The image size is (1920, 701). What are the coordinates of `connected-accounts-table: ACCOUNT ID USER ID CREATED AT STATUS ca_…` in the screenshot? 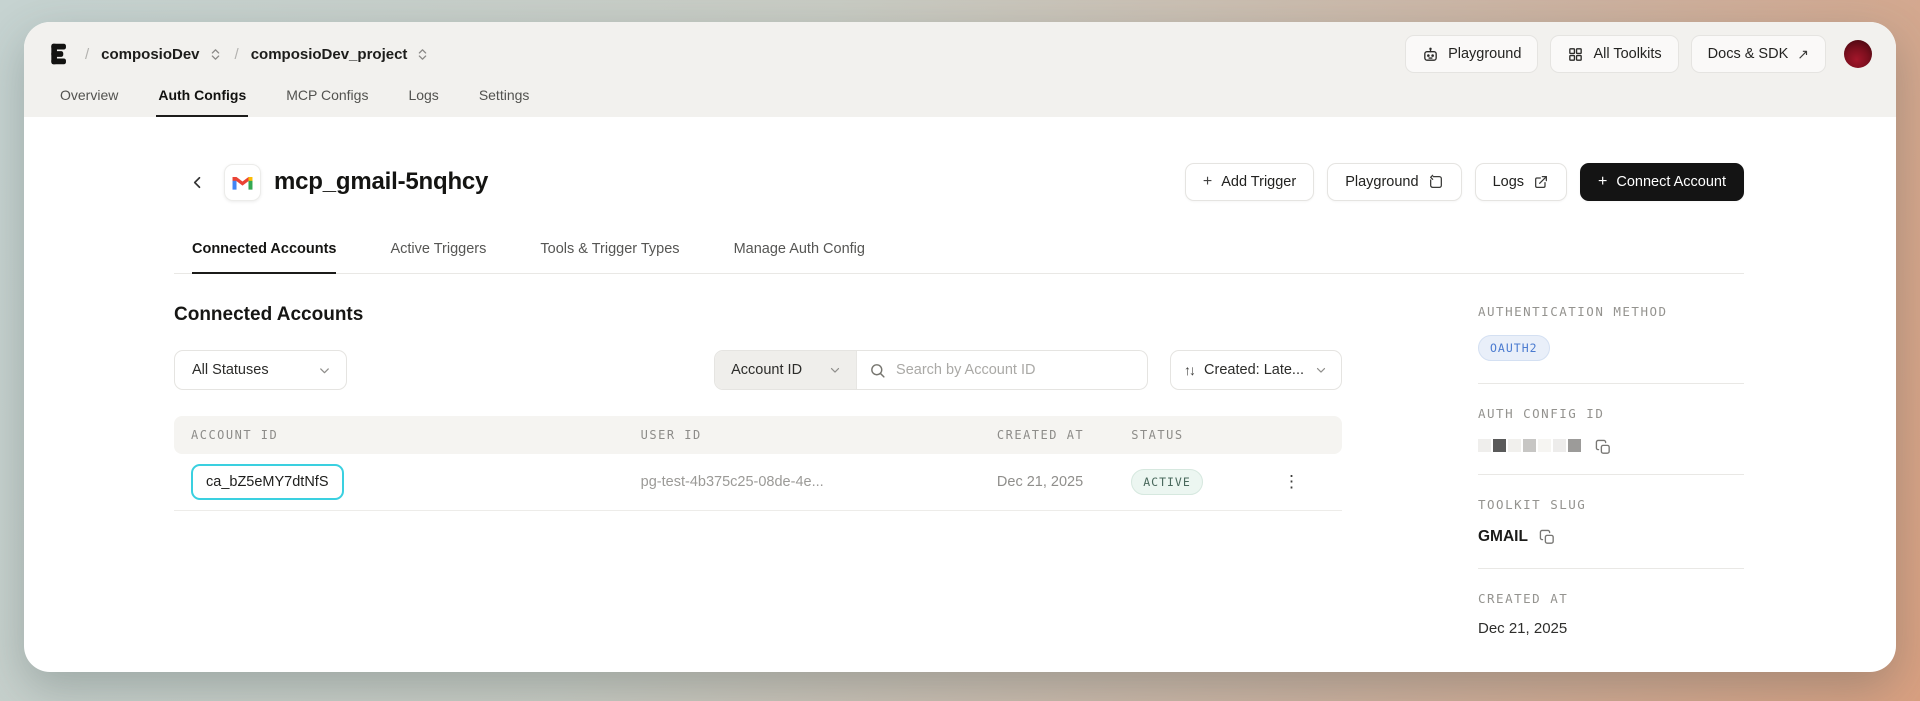 It's located at (758, 463).